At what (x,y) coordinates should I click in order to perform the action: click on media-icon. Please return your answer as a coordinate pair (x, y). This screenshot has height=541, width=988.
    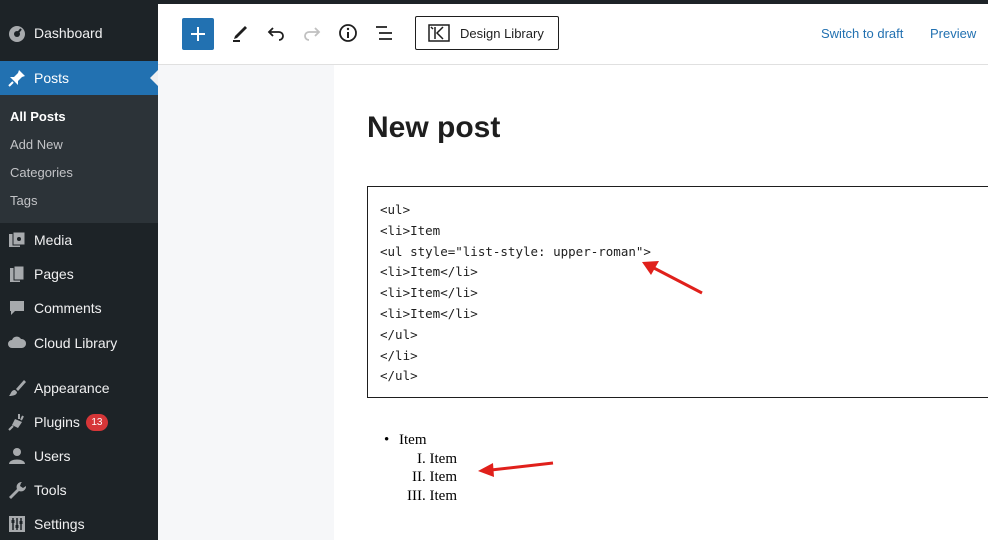
    Looking at the image, I should click on (17, 240).